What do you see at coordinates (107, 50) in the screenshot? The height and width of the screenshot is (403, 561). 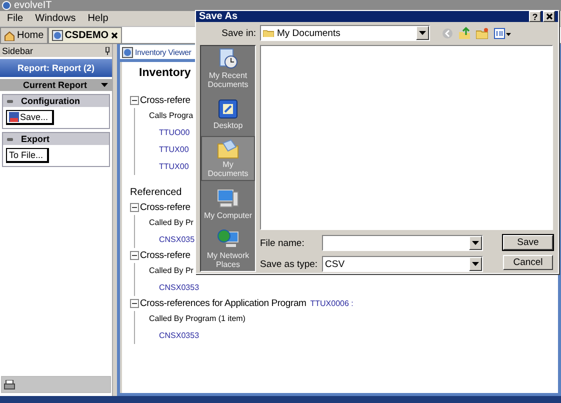 I see `pin-icon` at bounding box center [107, 50].